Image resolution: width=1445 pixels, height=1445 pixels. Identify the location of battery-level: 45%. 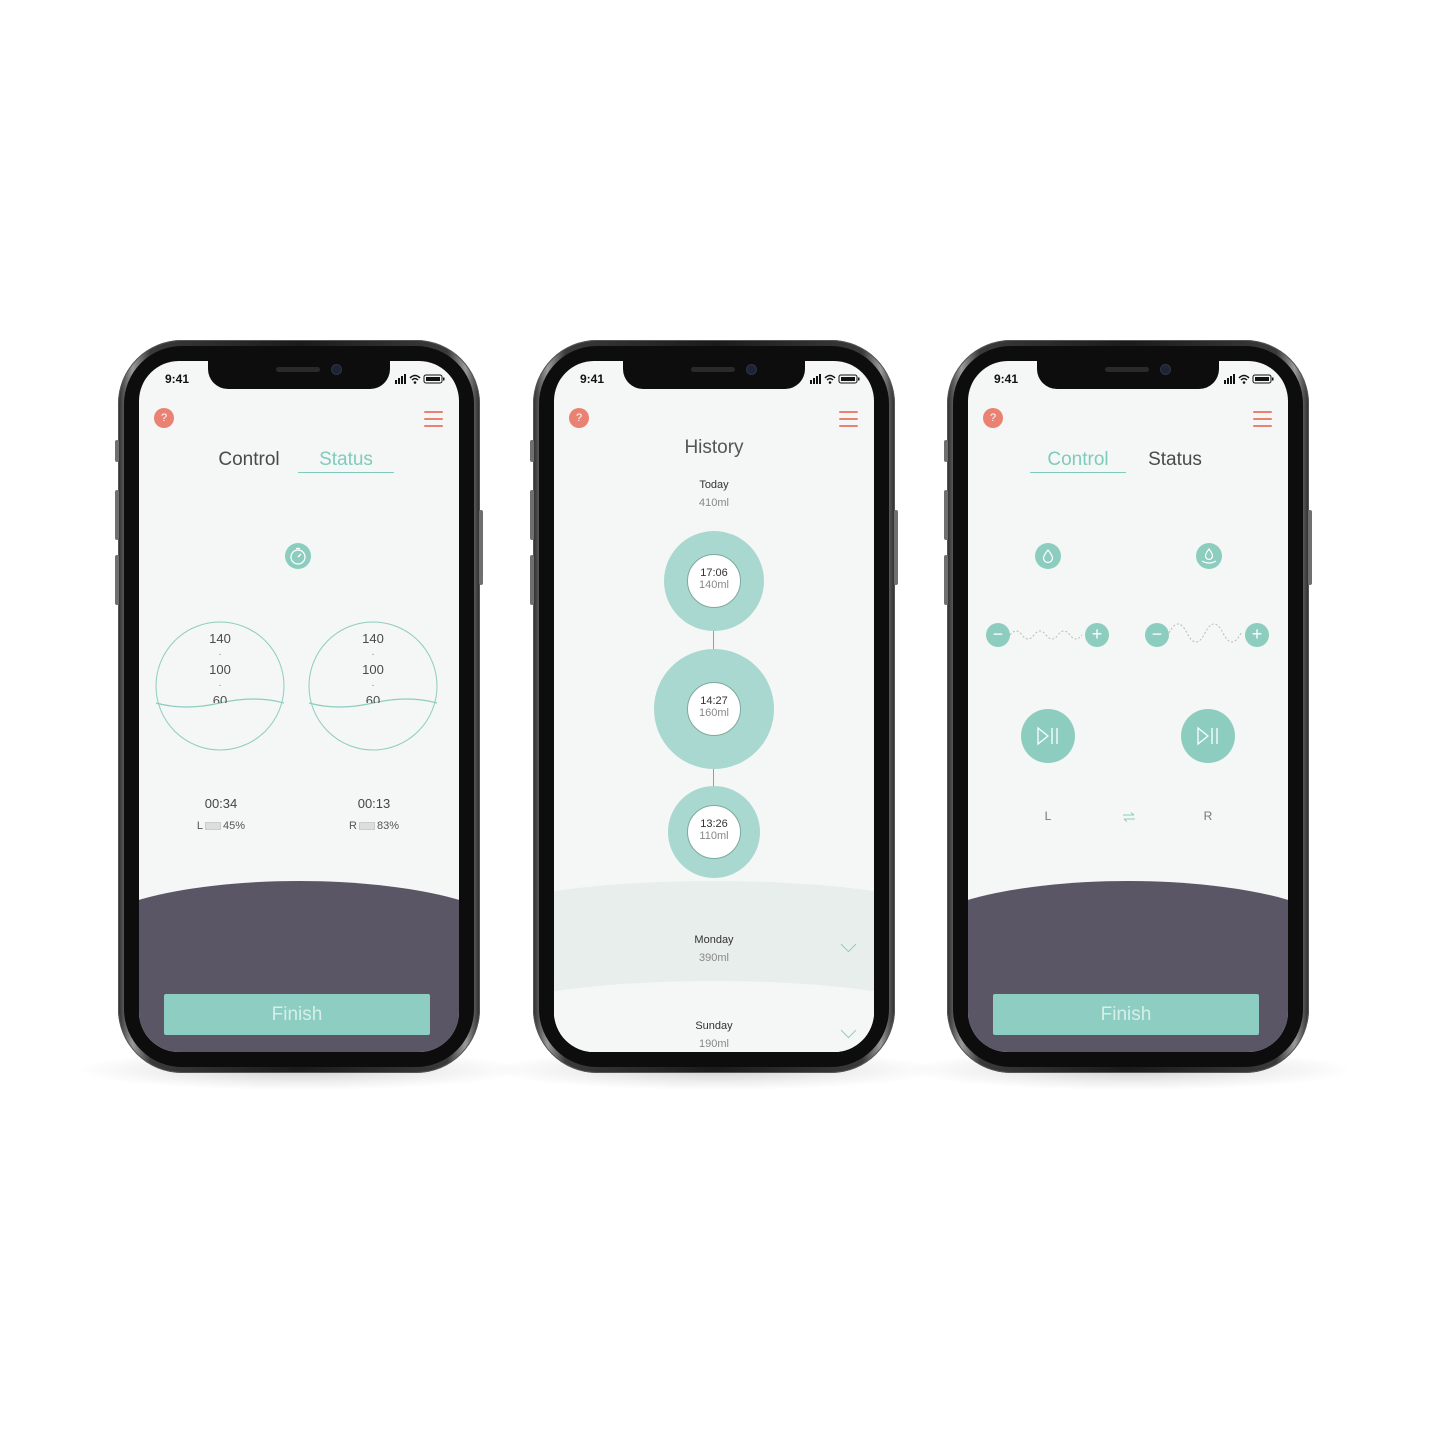
(234, 826).